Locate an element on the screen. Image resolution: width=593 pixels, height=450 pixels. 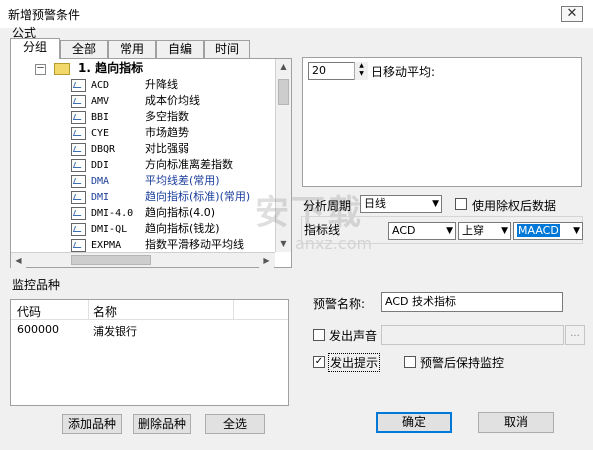
indicator-select: ACD ▼ is located at coordinates (422, 231).